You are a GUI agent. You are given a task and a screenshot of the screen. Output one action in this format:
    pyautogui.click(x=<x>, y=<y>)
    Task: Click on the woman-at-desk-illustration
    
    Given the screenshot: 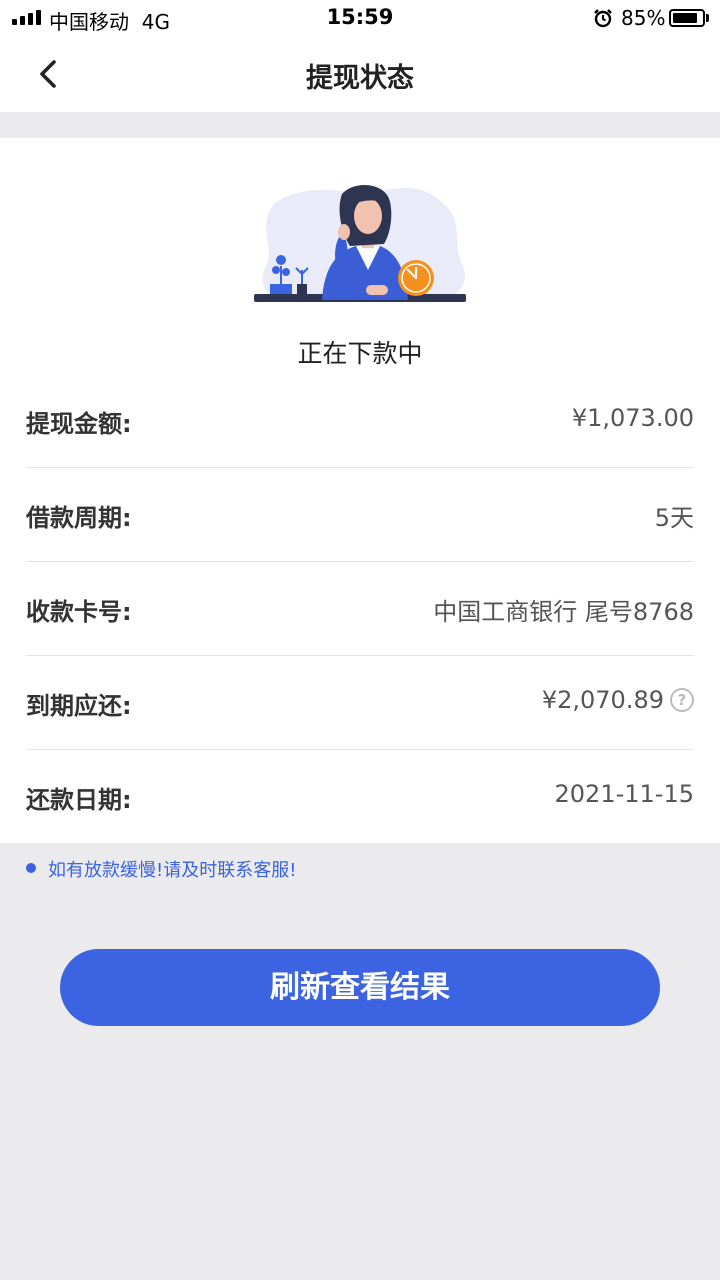 What is the action you would take?
    pyautogui.click(x=360, y=243)
    